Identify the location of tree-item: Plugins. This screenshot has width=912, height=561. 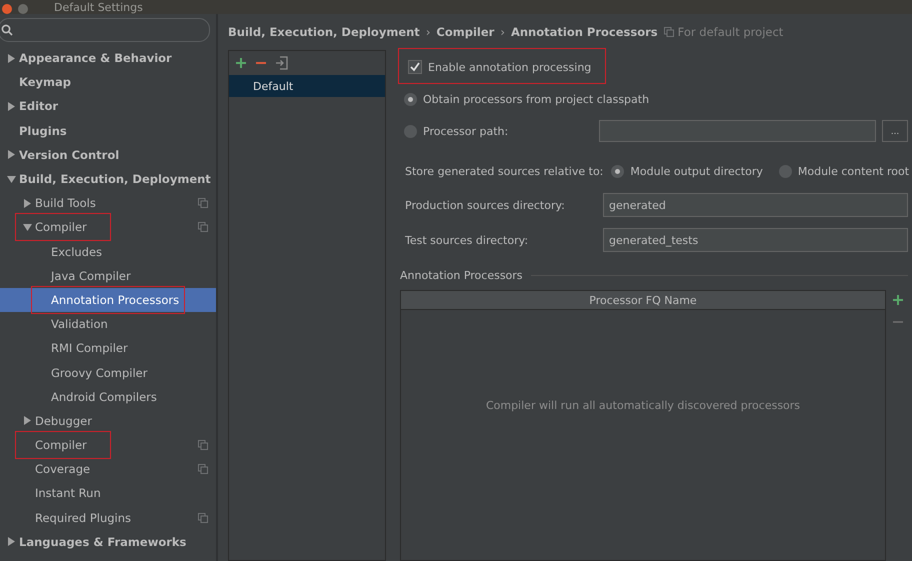
(108, 130).